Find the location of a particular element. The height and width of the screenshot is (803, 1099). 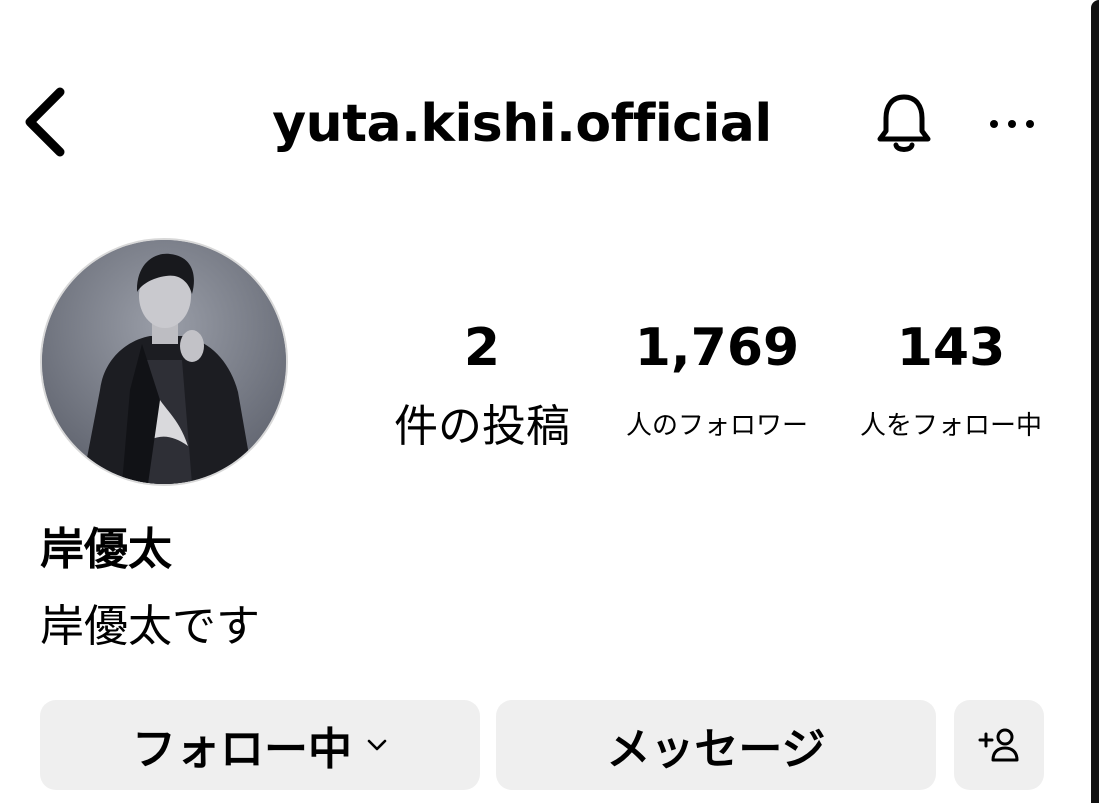

avatar is located at coordinates (164, 362).